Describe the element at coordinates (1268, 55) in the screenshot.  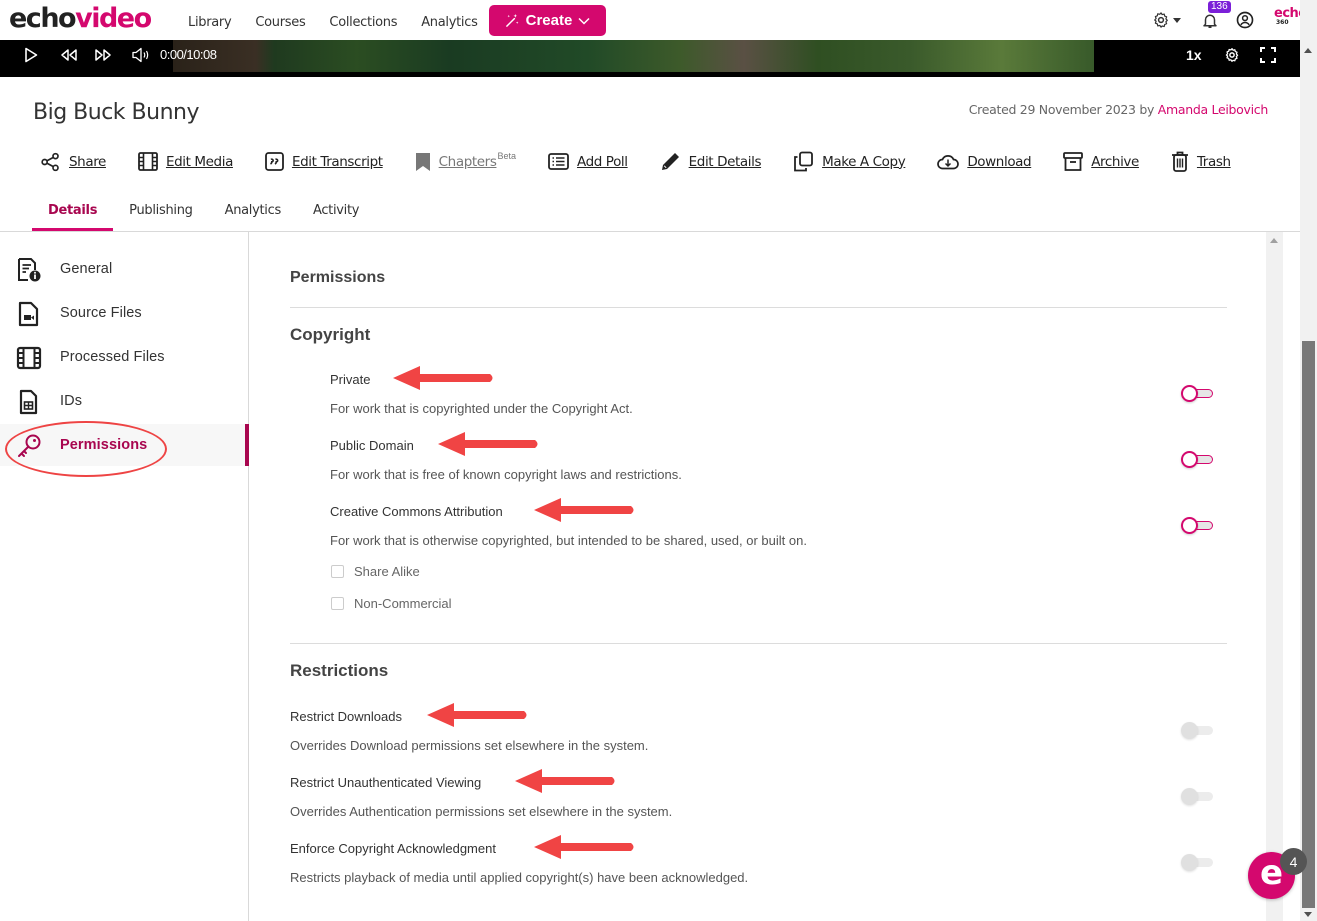
I see `fullscreen-icon` at that location.